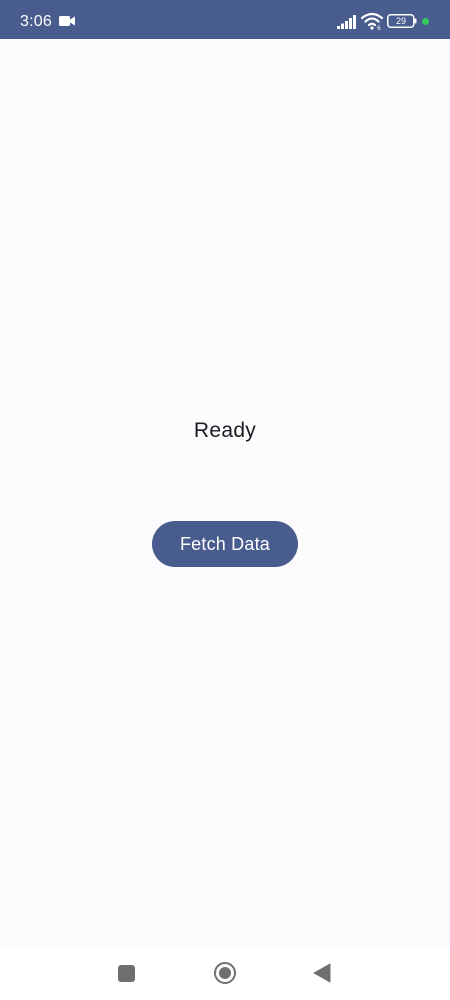 The image size is (450, 1000). Describe the element at coordinates (372, 21) in the screenshot. I see `wifi-icon: 6` at that location.